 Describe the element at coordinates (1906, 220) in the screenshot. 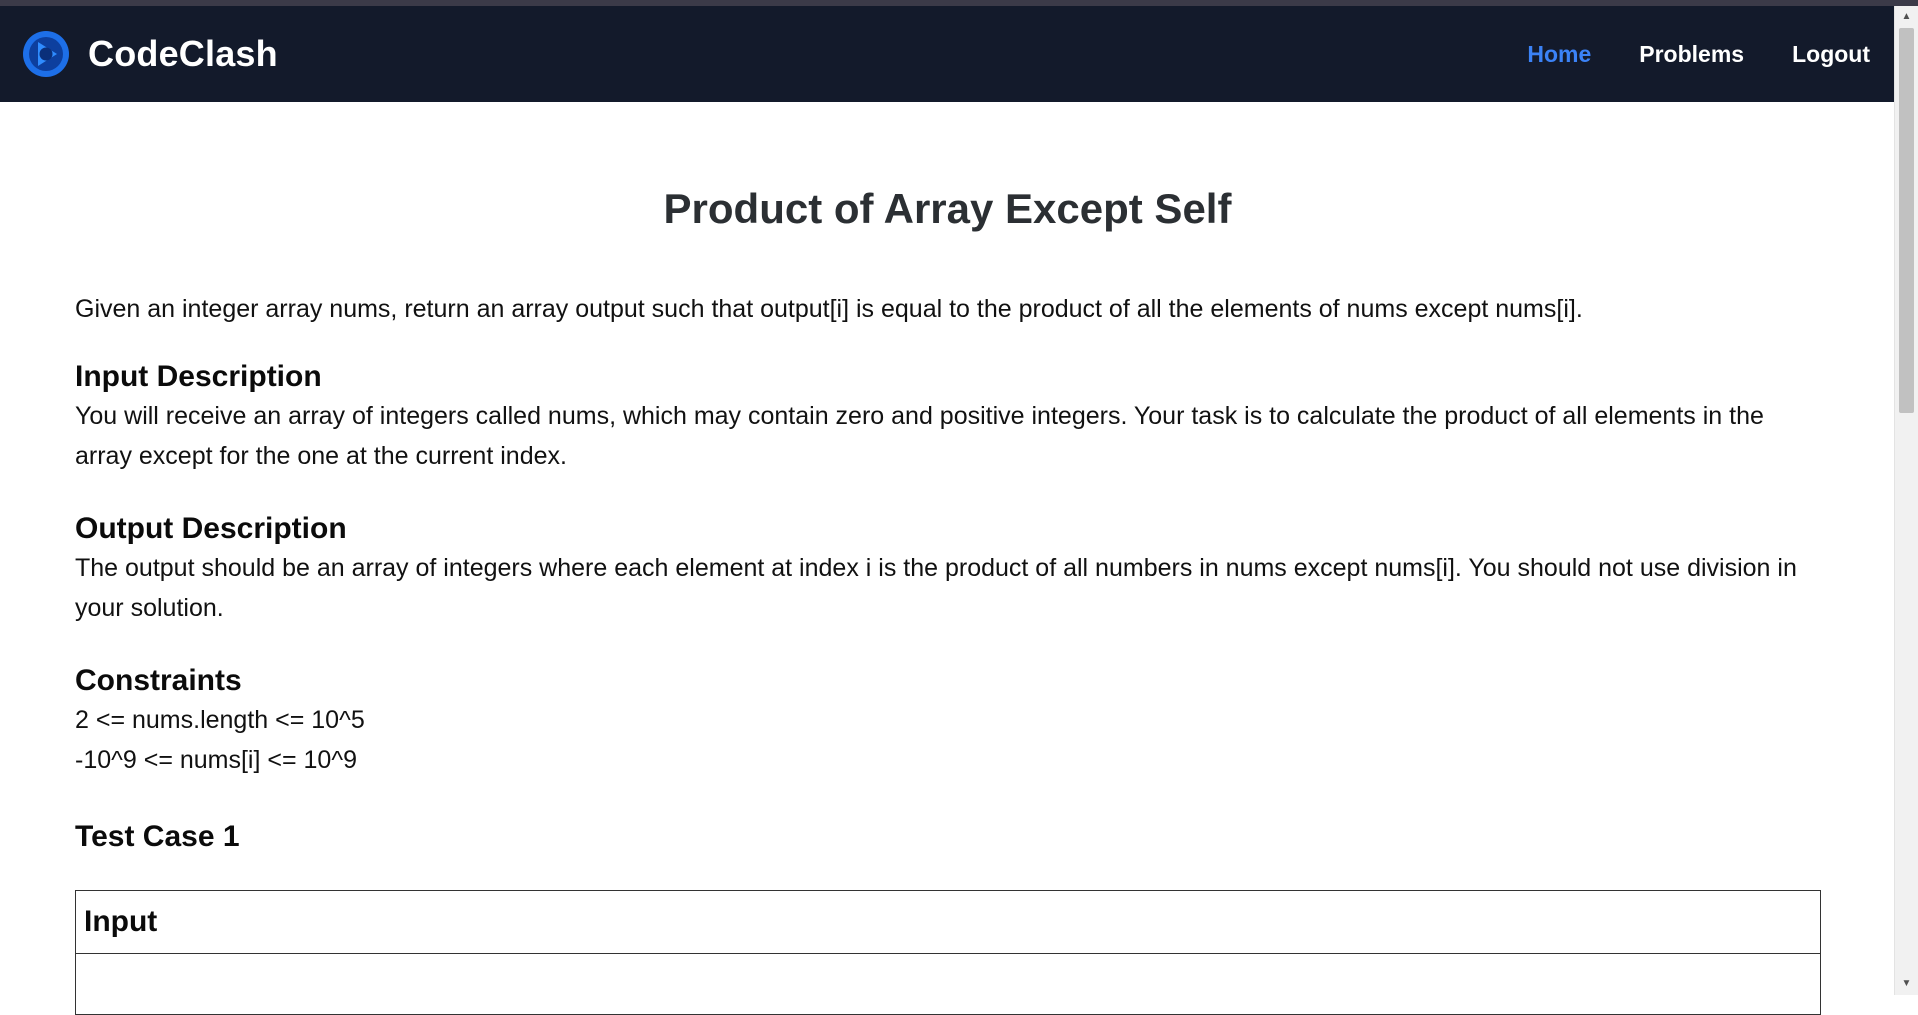

I see `scroll-thumb` at that location.